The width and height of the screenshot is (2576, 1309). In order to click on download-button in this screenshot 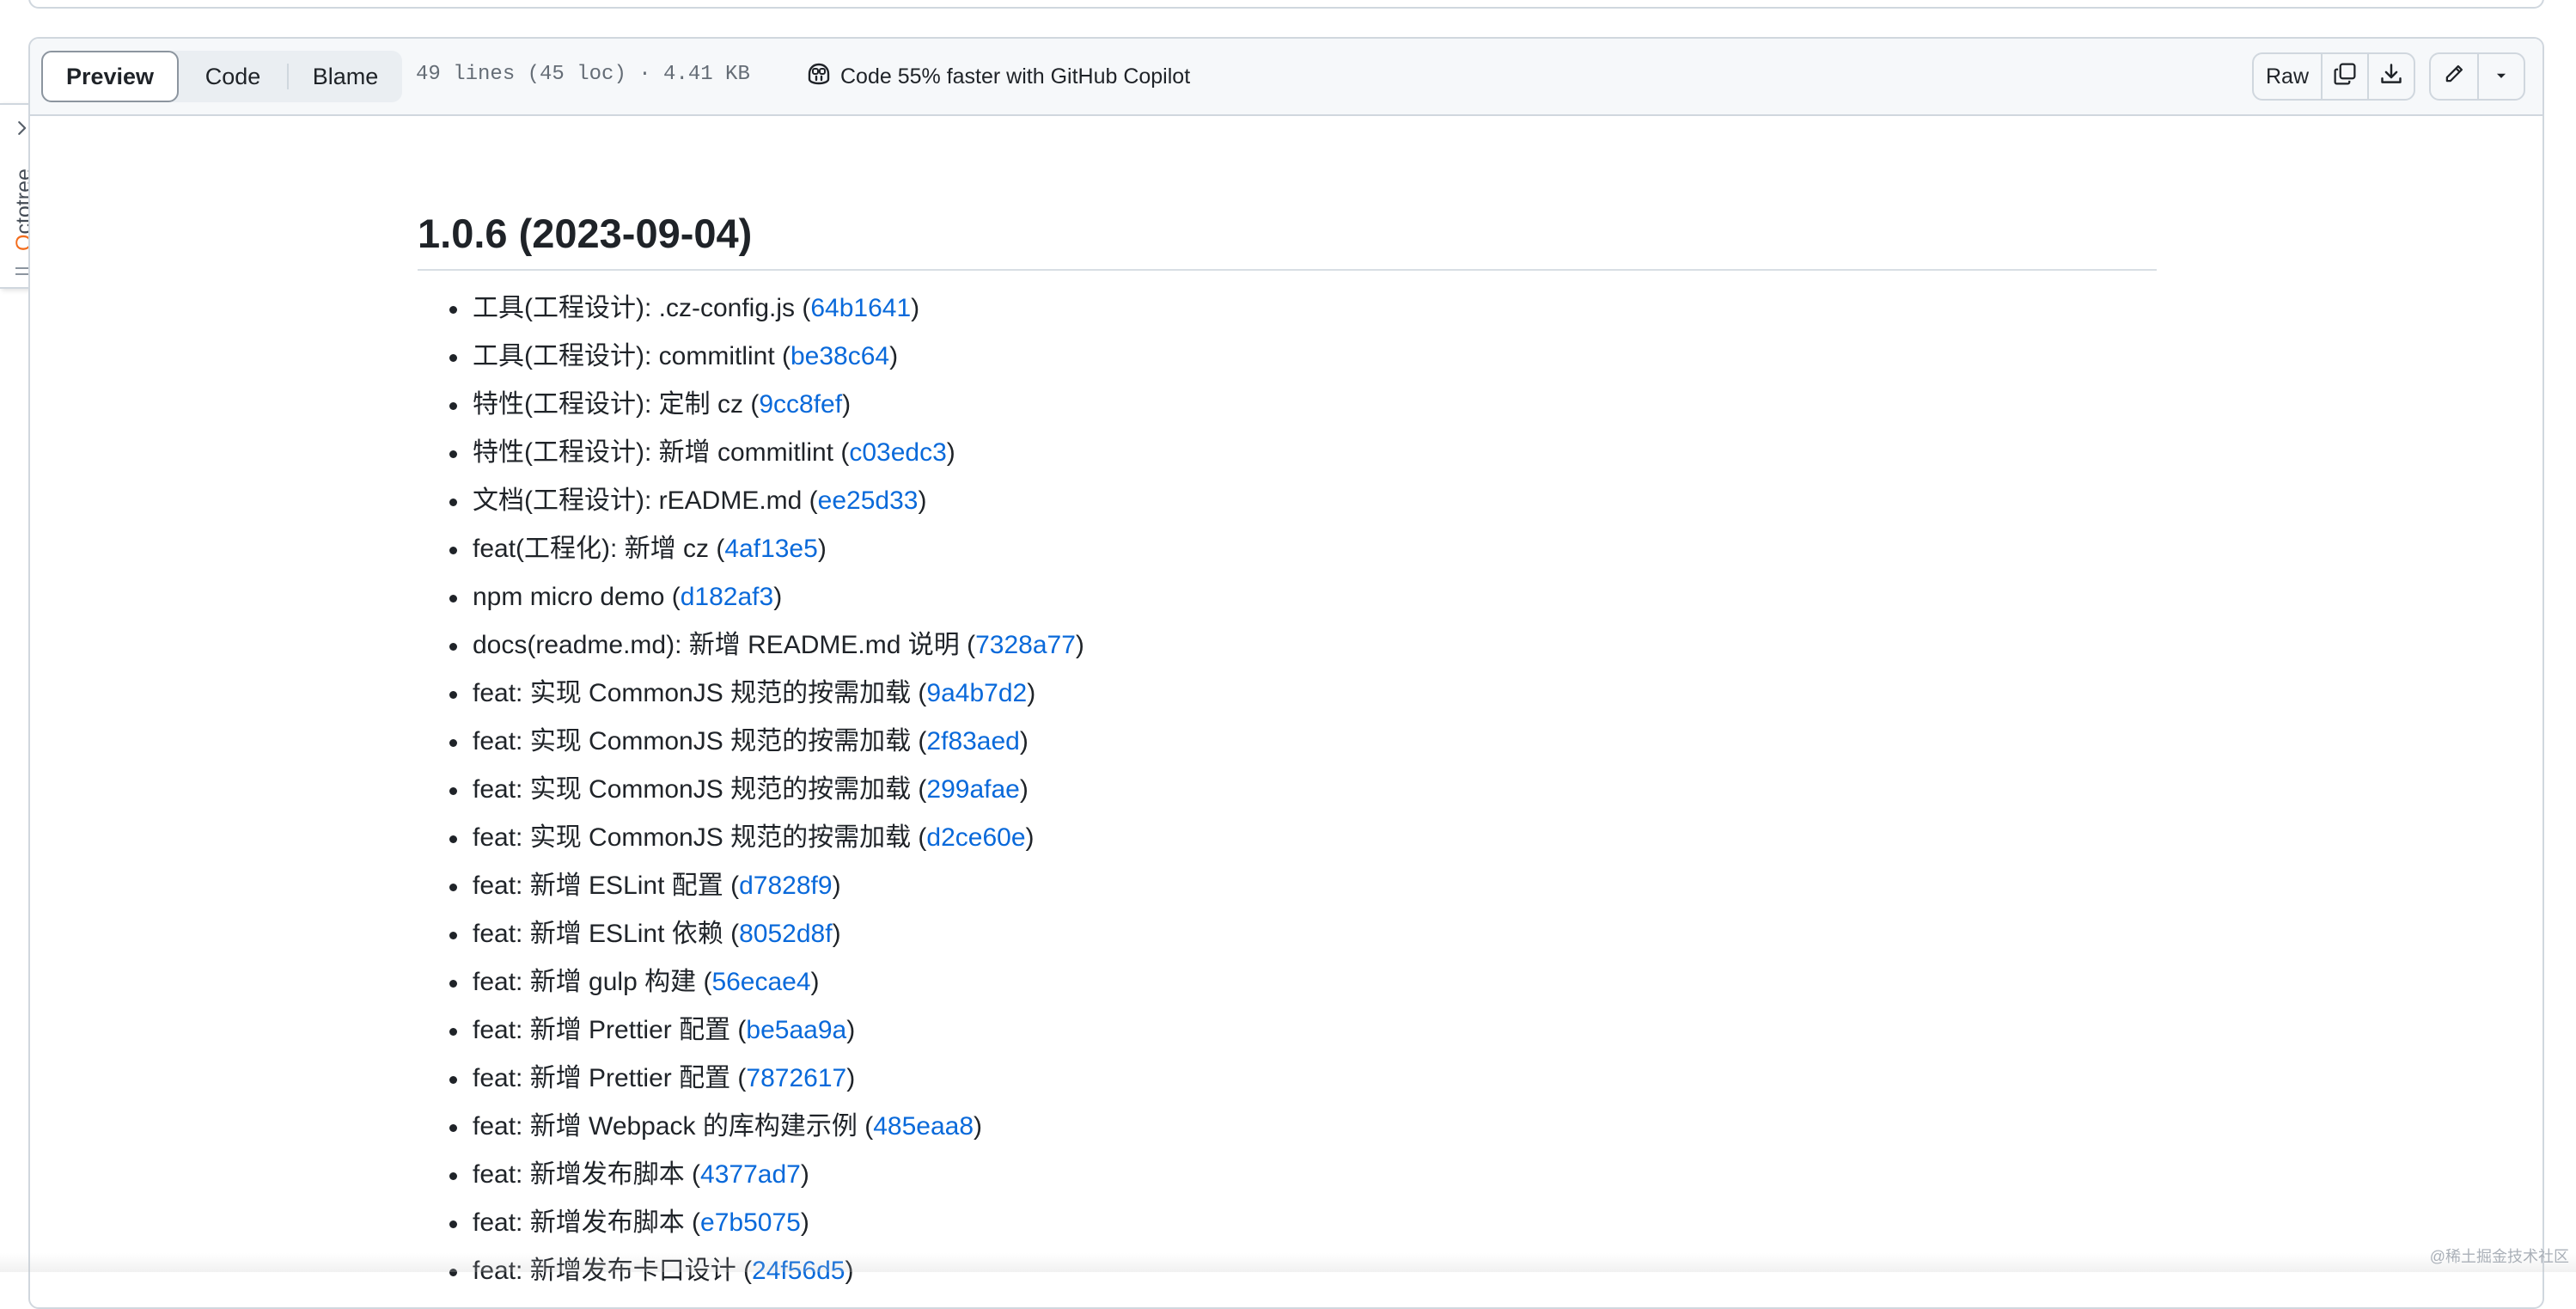, I will do `click(2390, 76)`.